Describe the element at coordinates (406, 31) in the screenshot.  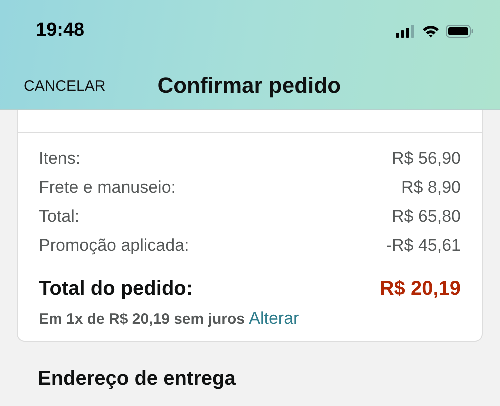
I see `signal-icon` at that location.